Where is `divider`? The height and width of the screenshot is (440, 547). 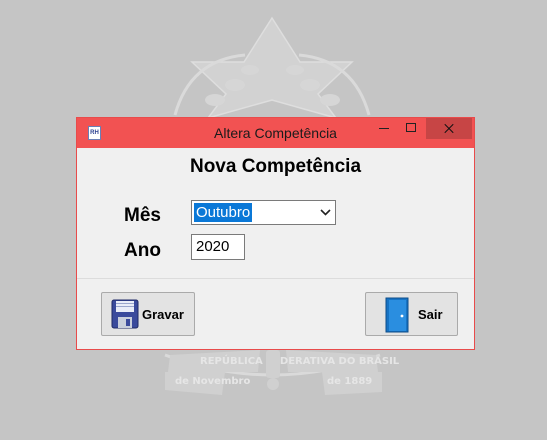 divider is located at coordinates (275, 278).